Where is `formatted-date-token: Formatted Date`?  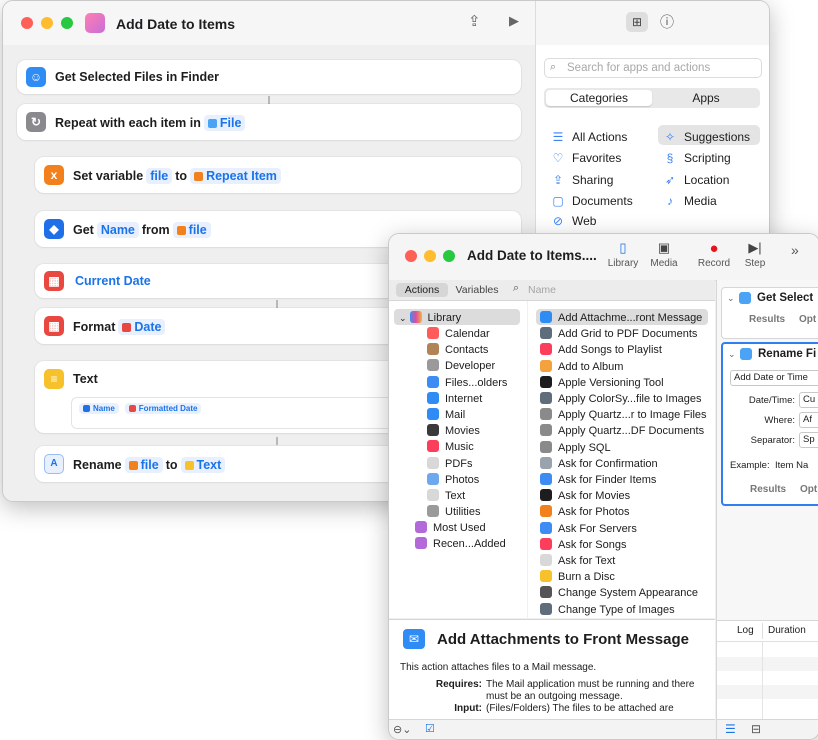
formatted-date-token: Formatted Date is located at coordinates (163, 408).